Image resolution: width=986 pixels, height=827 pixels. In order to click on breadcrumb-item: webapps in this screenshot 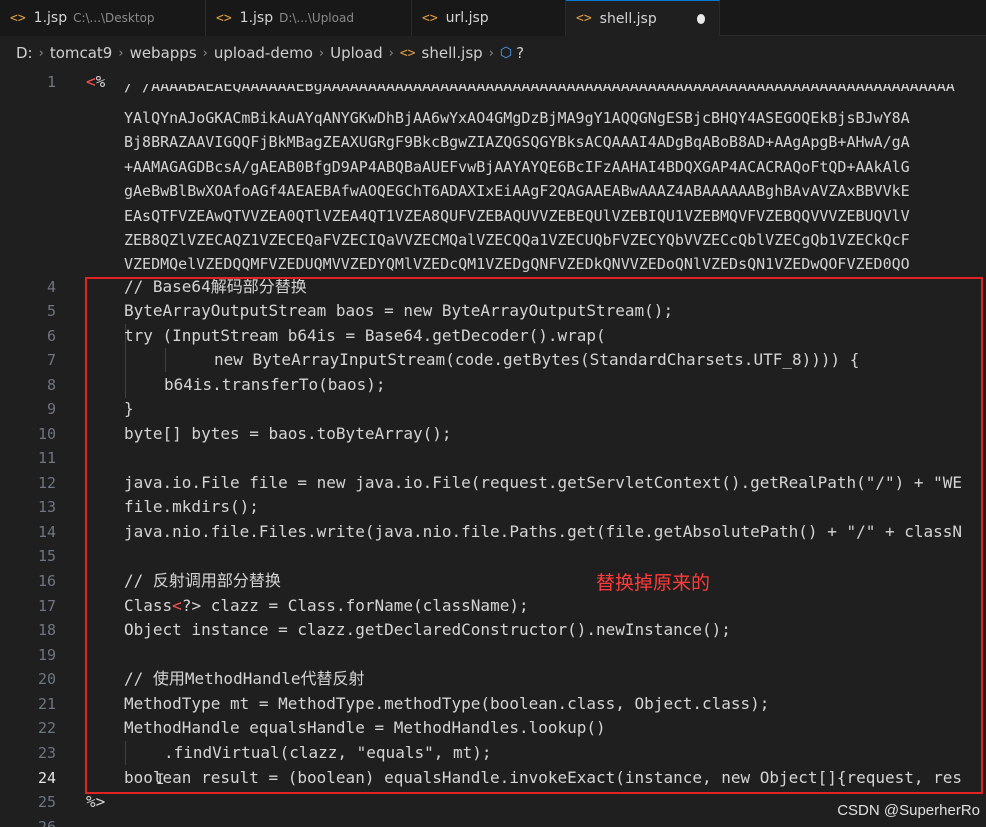, I will do `click(163, 53)`.